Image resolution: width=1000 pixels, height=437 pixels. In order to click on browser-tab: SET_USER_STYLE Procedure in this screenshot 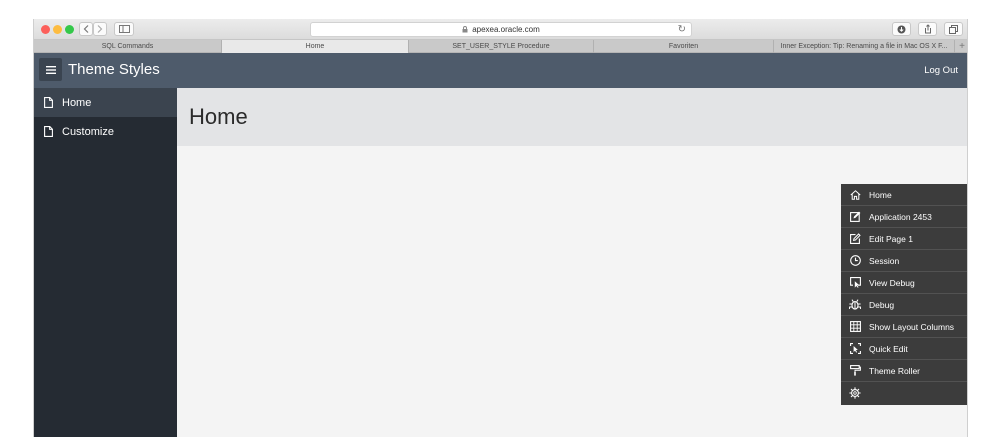, I will do `click(501, 46)`.